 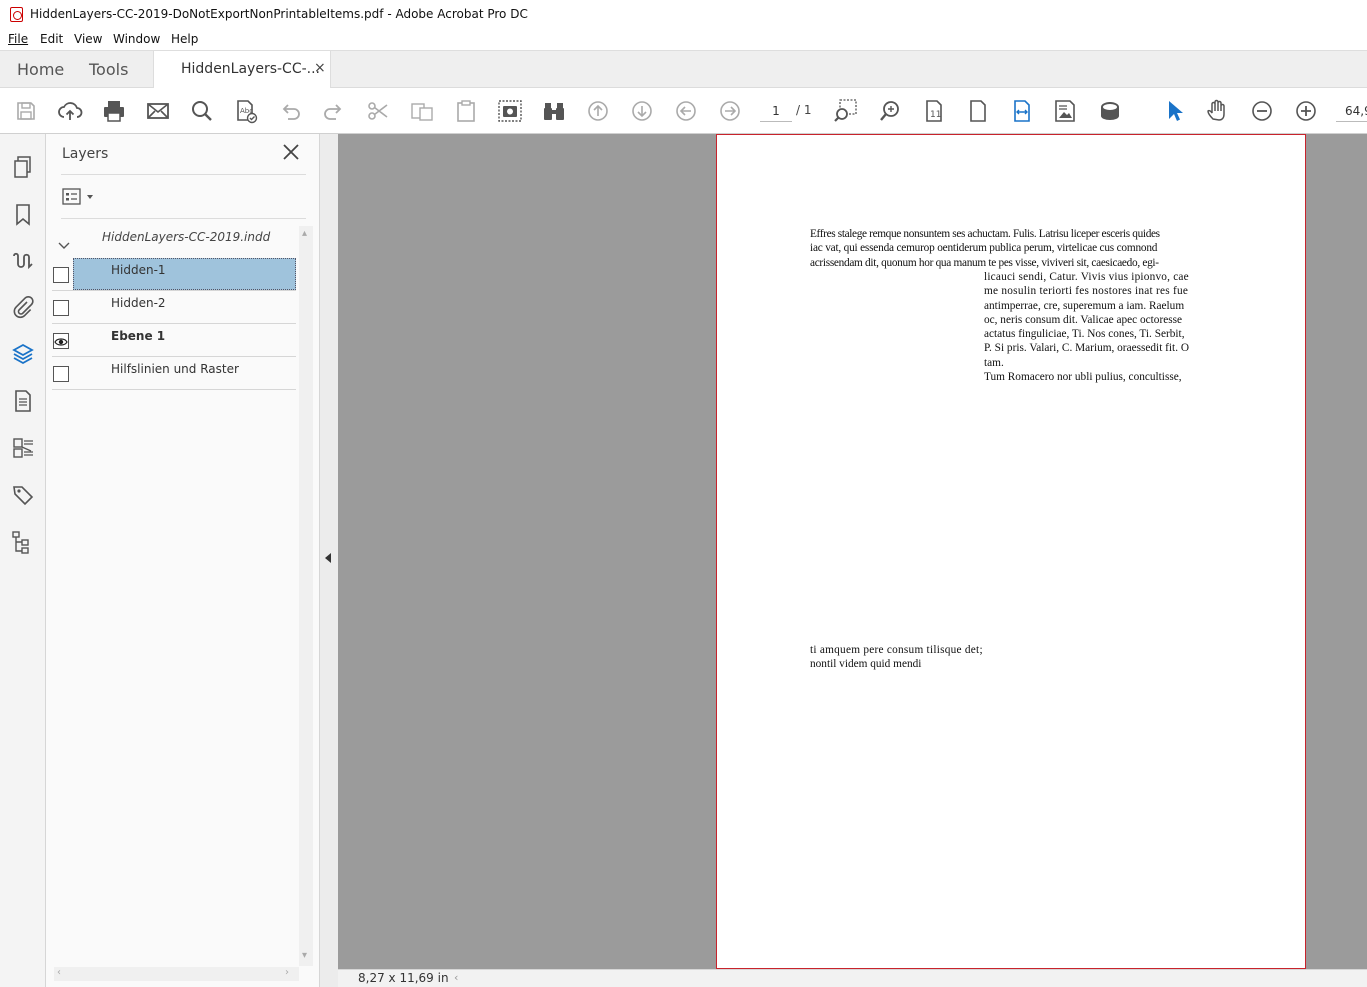 I want to click on layer-label: Ebene 1, so click(x=138, y=336).